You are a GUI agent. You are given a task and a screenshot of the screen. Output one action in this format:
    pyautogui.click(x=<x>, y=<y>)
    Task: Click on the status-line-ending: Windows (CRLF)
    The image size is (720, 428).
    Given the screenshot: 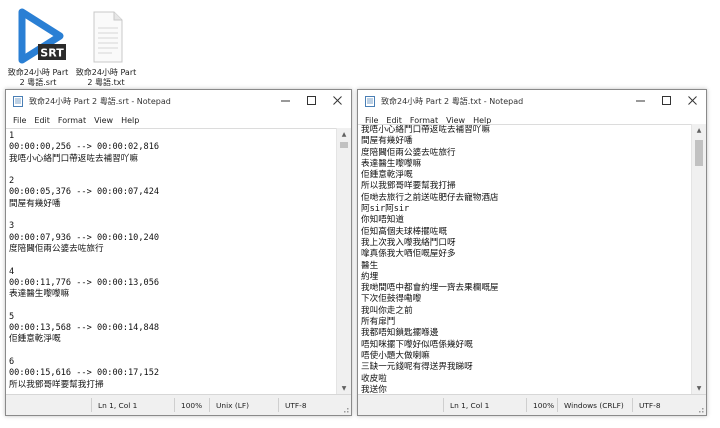 What is the action you would take?
    pyautogui.click(x=594, y=405)
    